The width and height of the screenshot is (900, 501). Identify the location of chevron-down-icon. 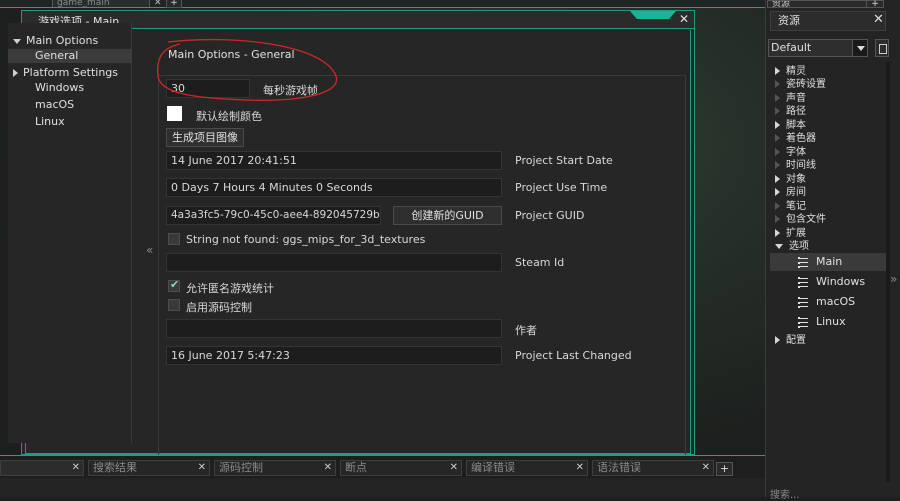
(860, 48).